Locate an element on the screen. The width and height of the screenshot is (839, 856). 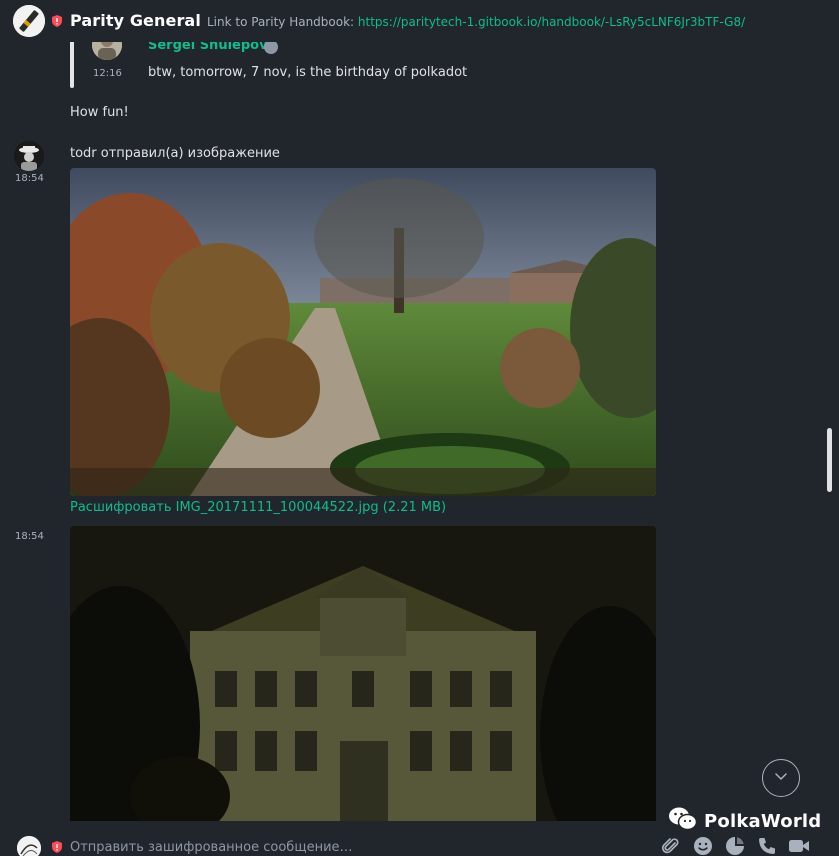
voice-call-button is located at coordinates (767, 846).